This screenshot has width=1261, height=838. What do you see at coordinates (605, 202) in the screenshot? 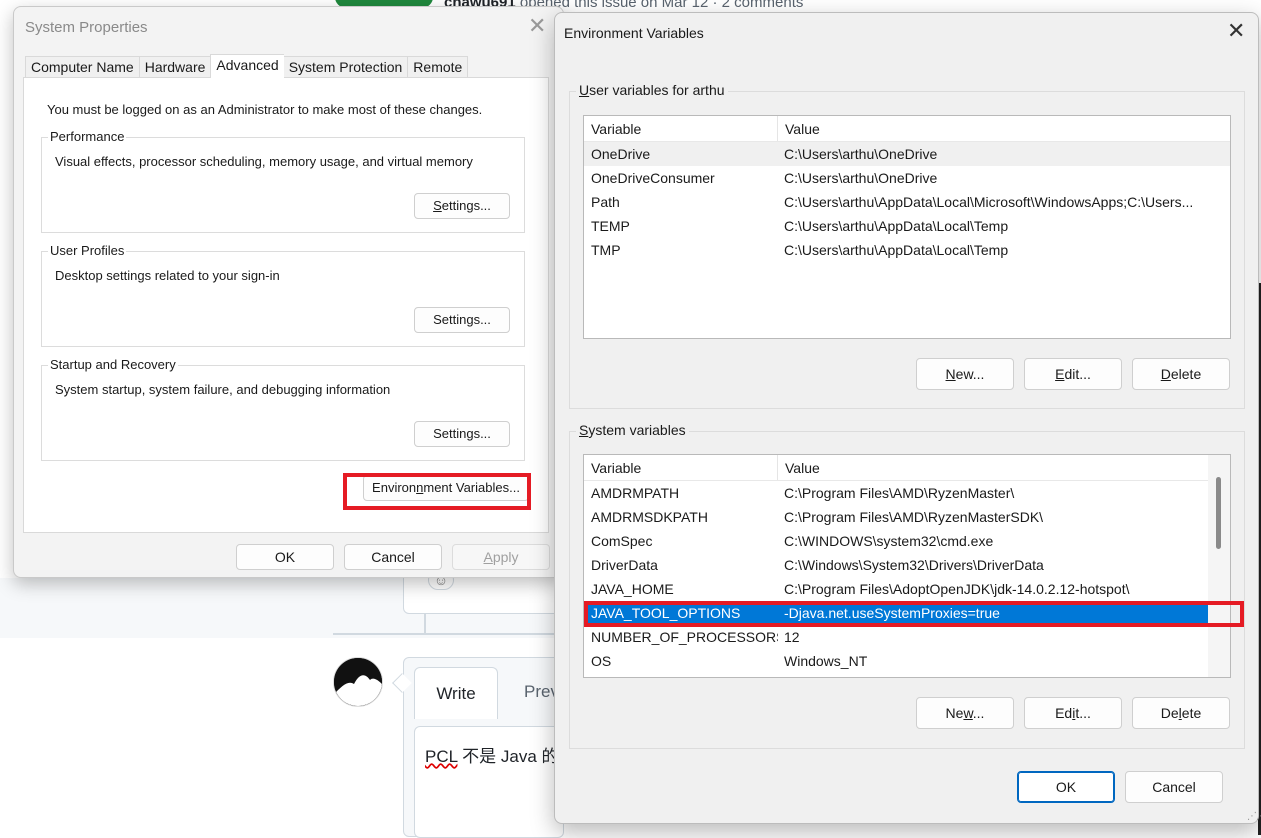
I see `variable-name: Path` at bounding box center [605, 202].